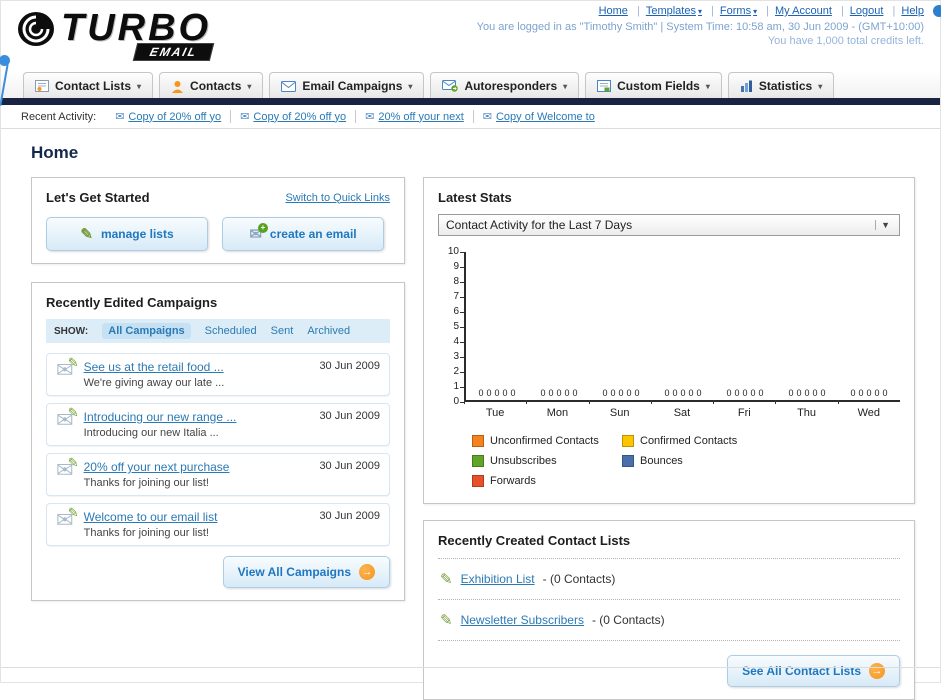  I want to click on tab-statistics: Statistics ▾, so click(781, 85).